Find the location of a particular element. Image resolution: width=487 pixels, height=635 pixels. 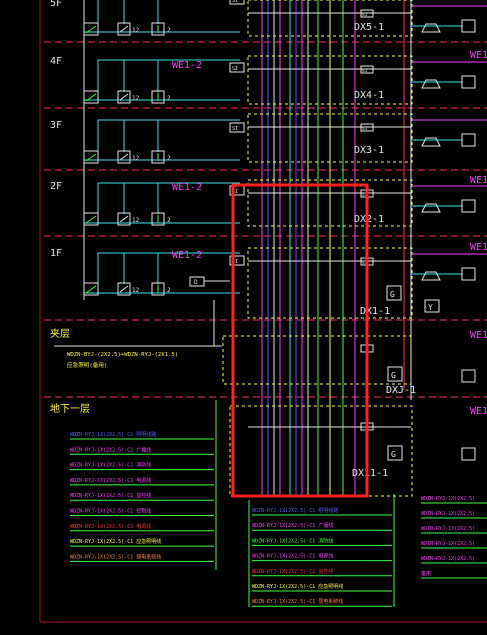

legend-left-entry: WDZN-RYJ-1X(2X2.5)-C1 应急照明线 is located at coordinates (115, 541).